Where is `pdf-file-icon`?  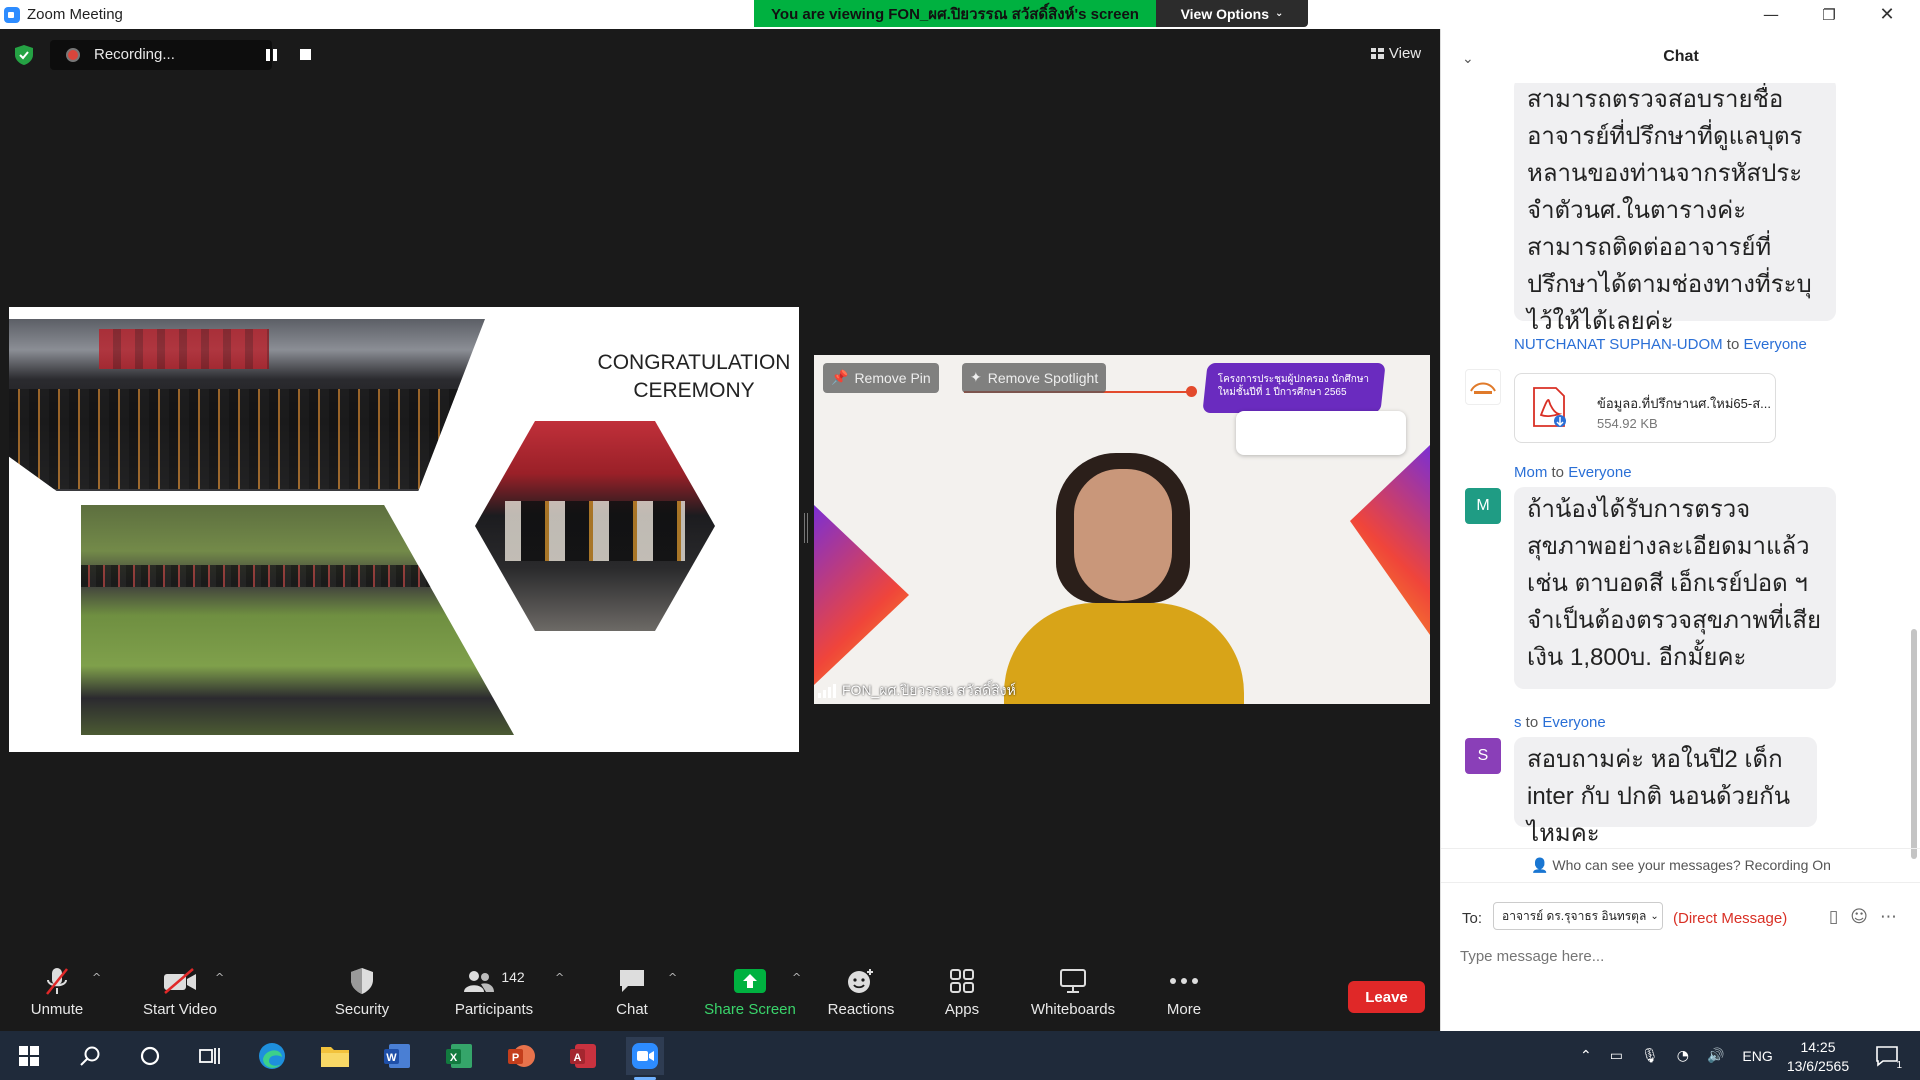
pdf-file-icon is located at coordinates (1549, 407).